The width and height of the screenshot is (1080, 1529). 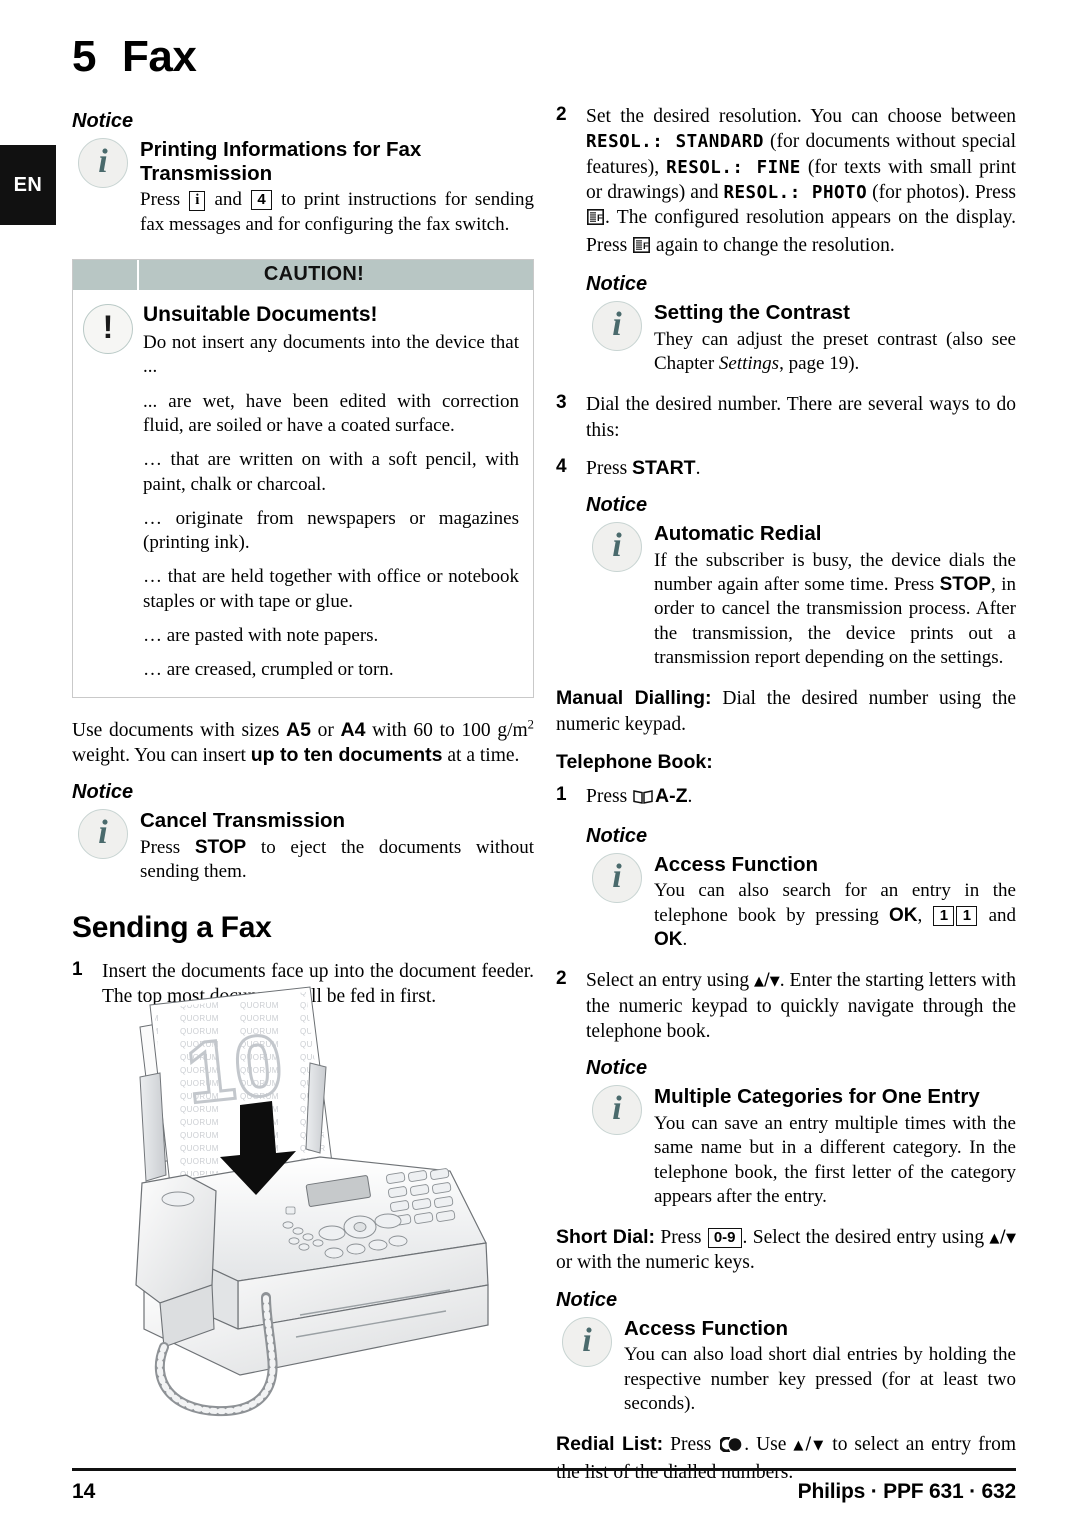 I want to click on footer-product-name: Philips · PPF 631 · 632, so click(x=907, y=1491).